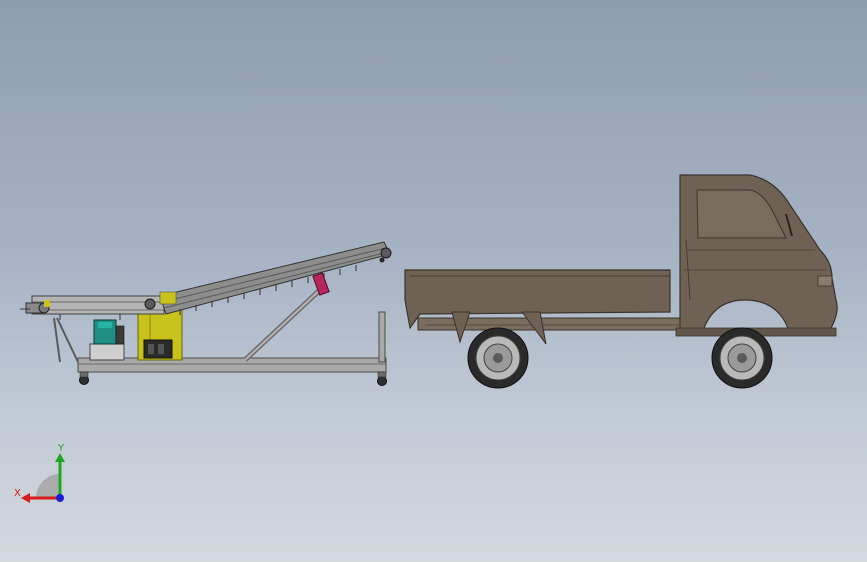 This screenshot has height=562, width=867. What do you see at coordinates (60, 498) in the screenshot?
I see `z-axis-dot-icon` at bounding box center [60, 498].